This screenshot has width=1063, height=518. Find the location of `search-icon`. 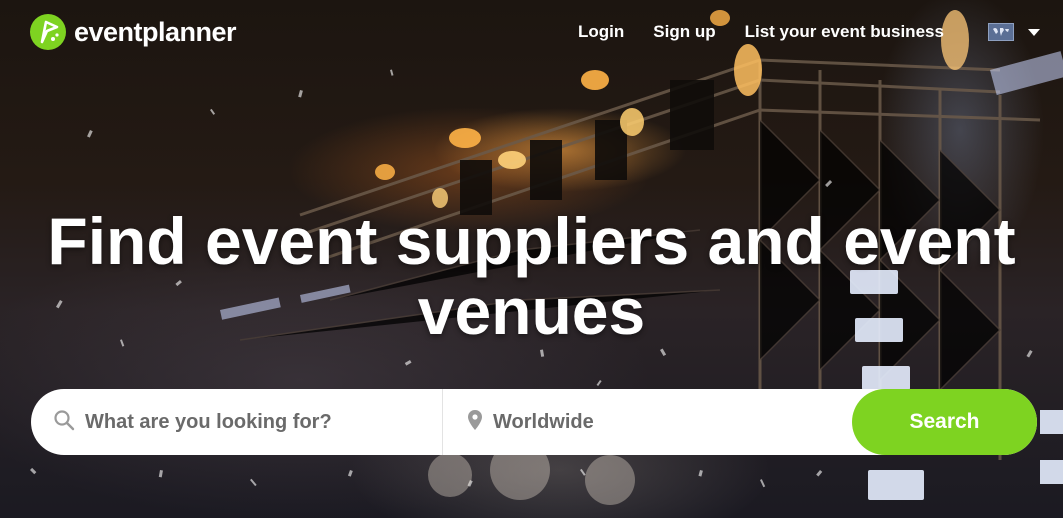

search-icon is located at coordinates (64, 422).